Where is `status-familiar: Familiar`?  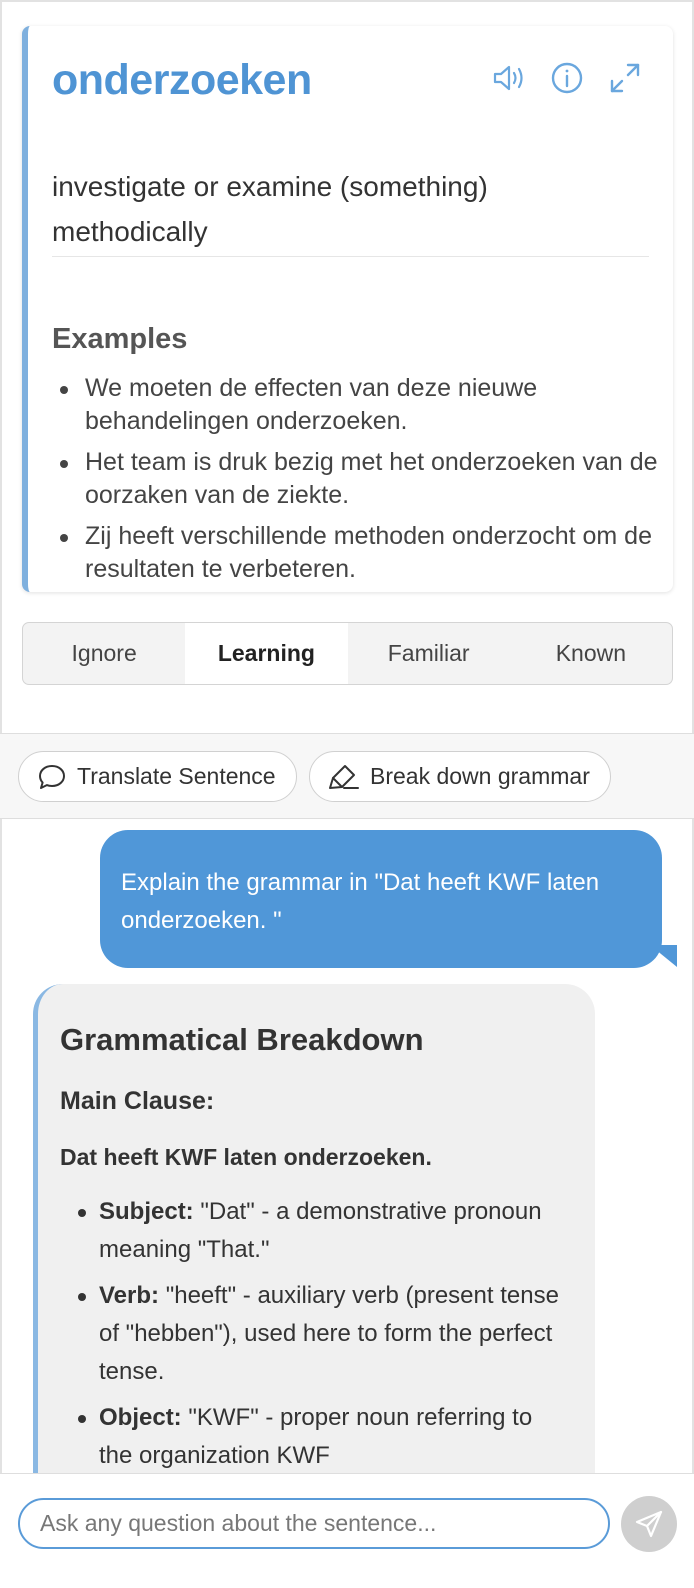 status-familiar: Familiar is located at coordinates (429, 653).